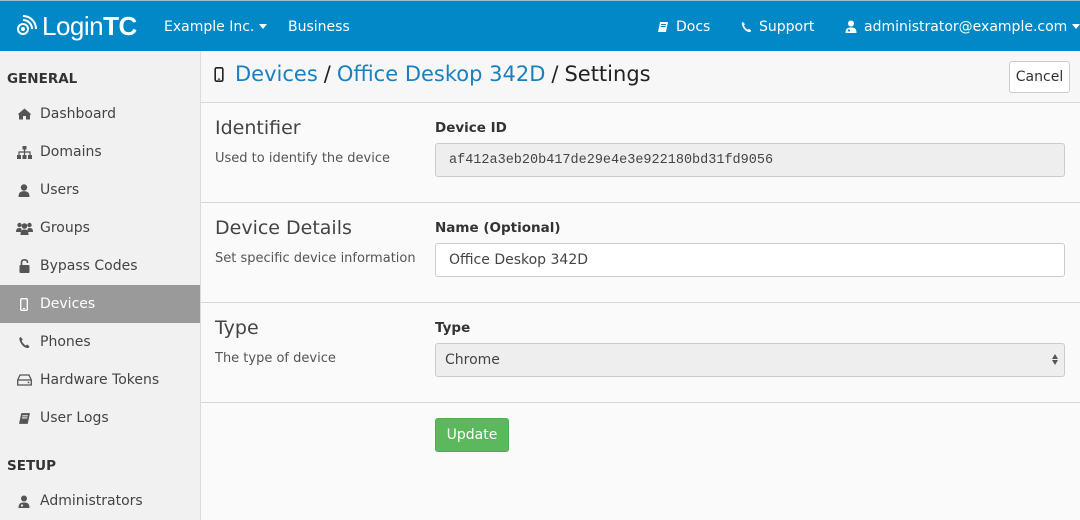 This screenshot has height=520, width=1080. I want to click on group-icon, so click(24, 228).